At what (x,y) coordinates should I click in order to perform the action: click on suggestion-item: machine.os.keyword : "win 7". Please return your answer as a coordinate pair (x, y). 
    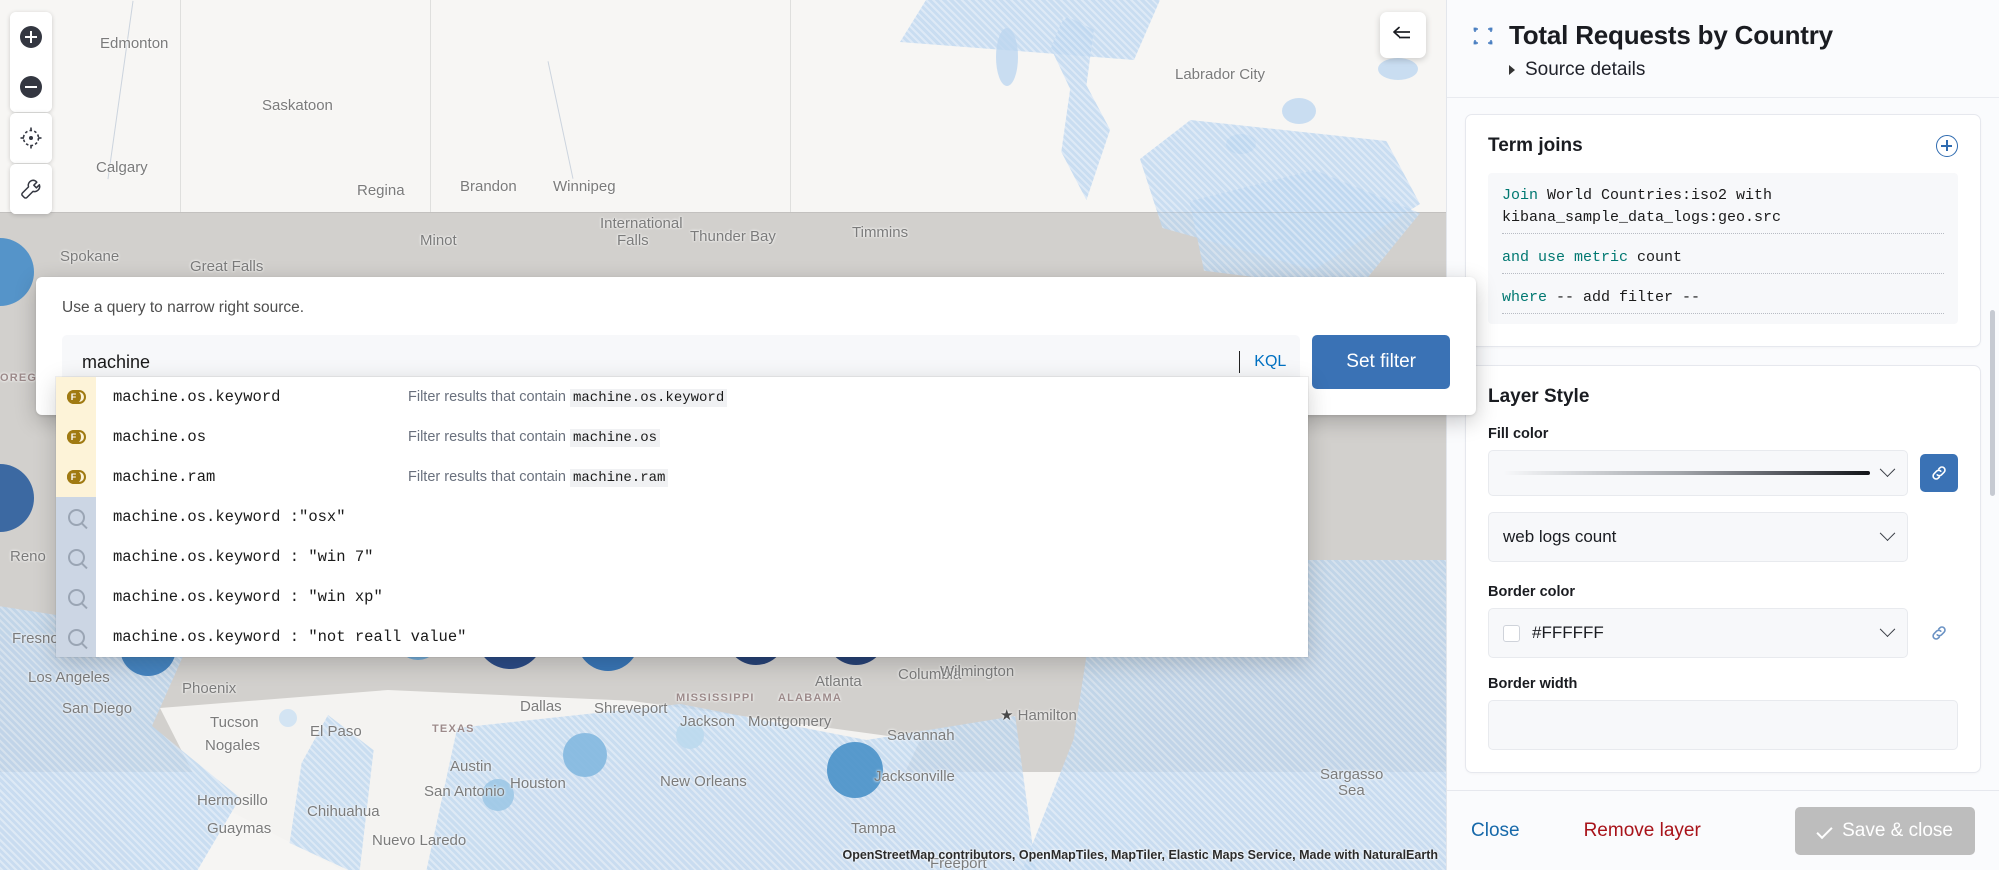
    Looking at the image, I should click on (682, 557).